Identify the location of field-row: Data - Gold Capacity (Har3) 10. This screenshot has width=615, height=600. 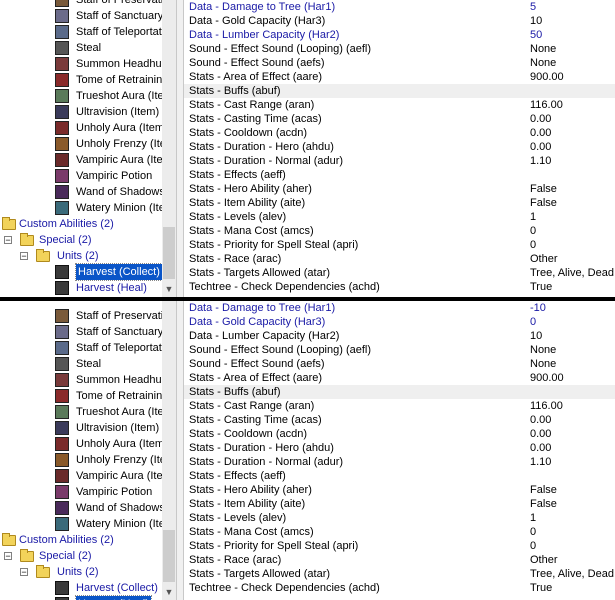
(399, 21).